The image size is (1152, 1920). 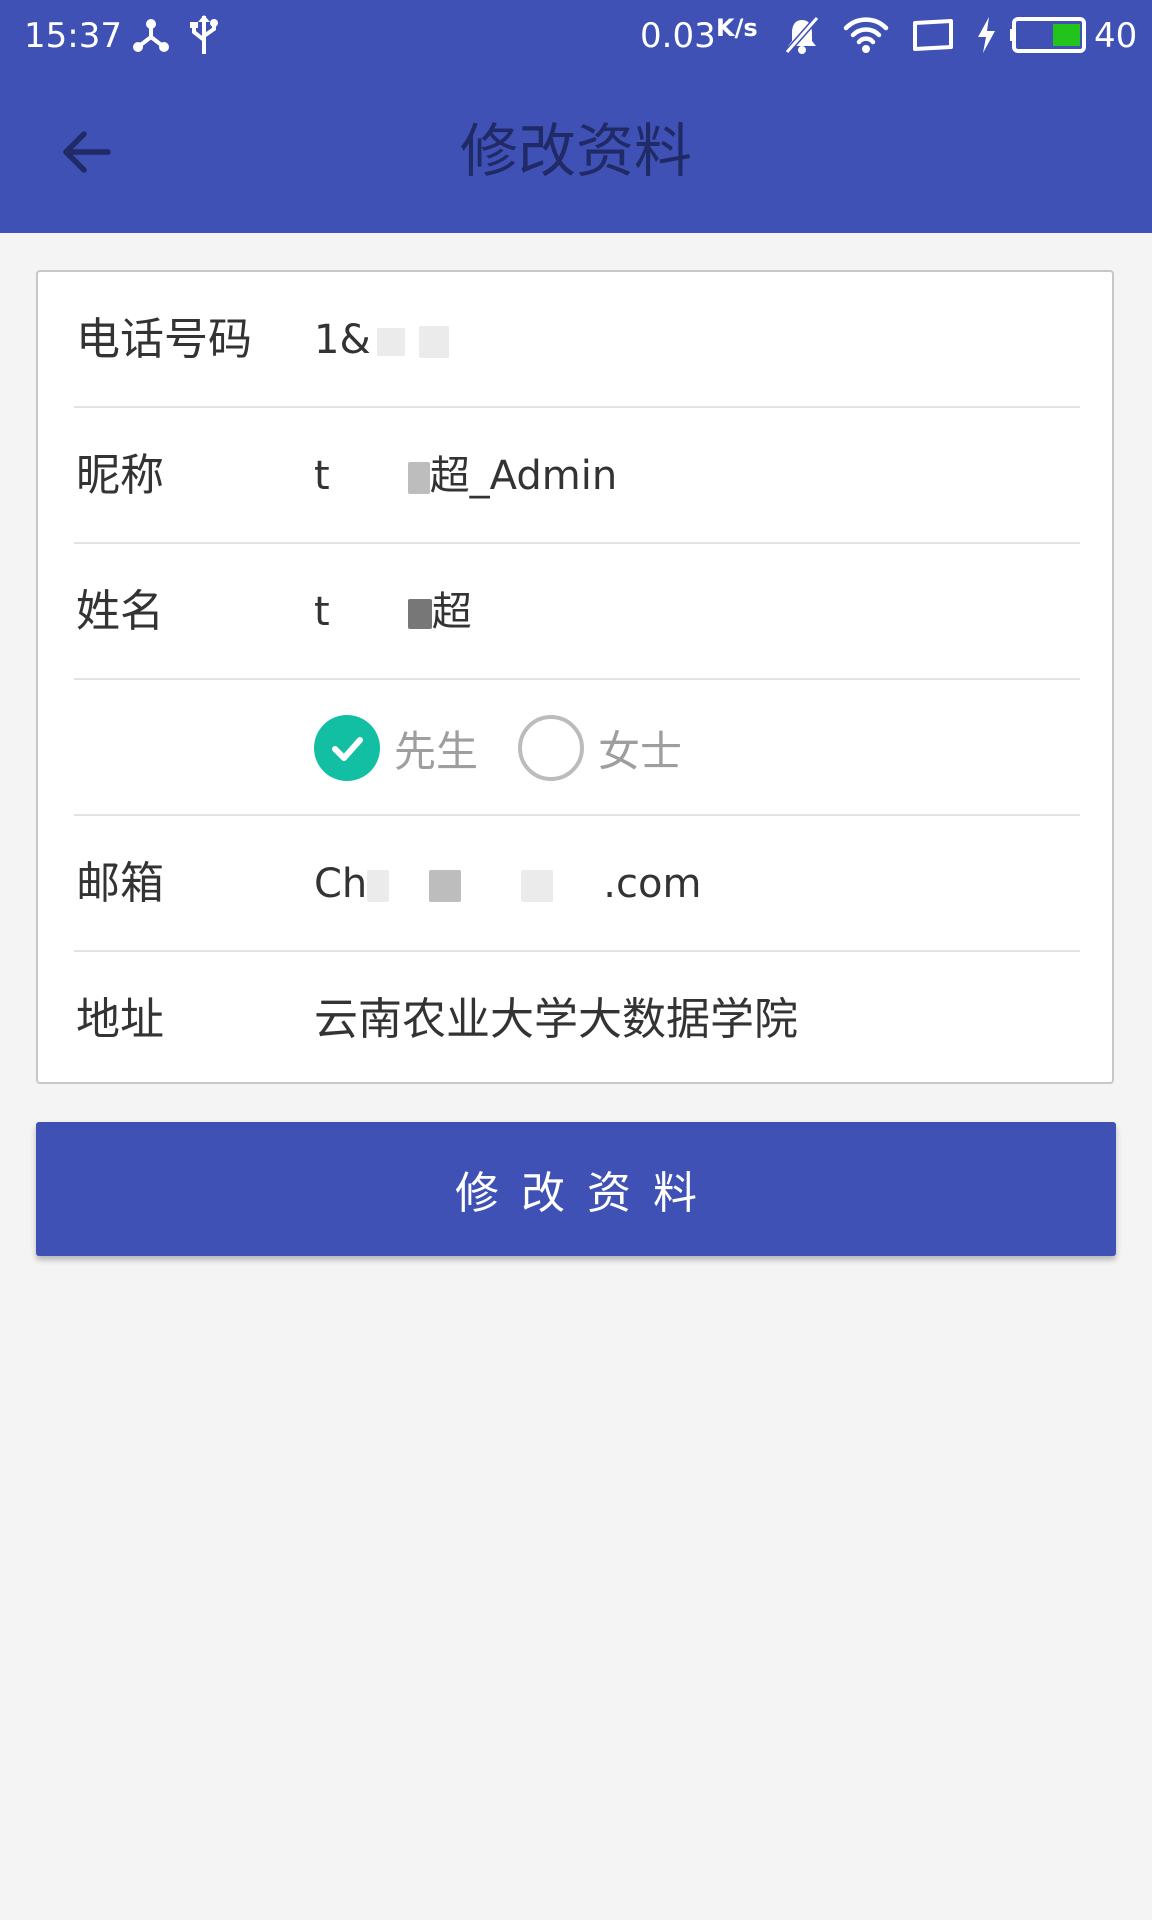 I want to click on save-profile-button: 修改资料, so click(x=576, y=1189).